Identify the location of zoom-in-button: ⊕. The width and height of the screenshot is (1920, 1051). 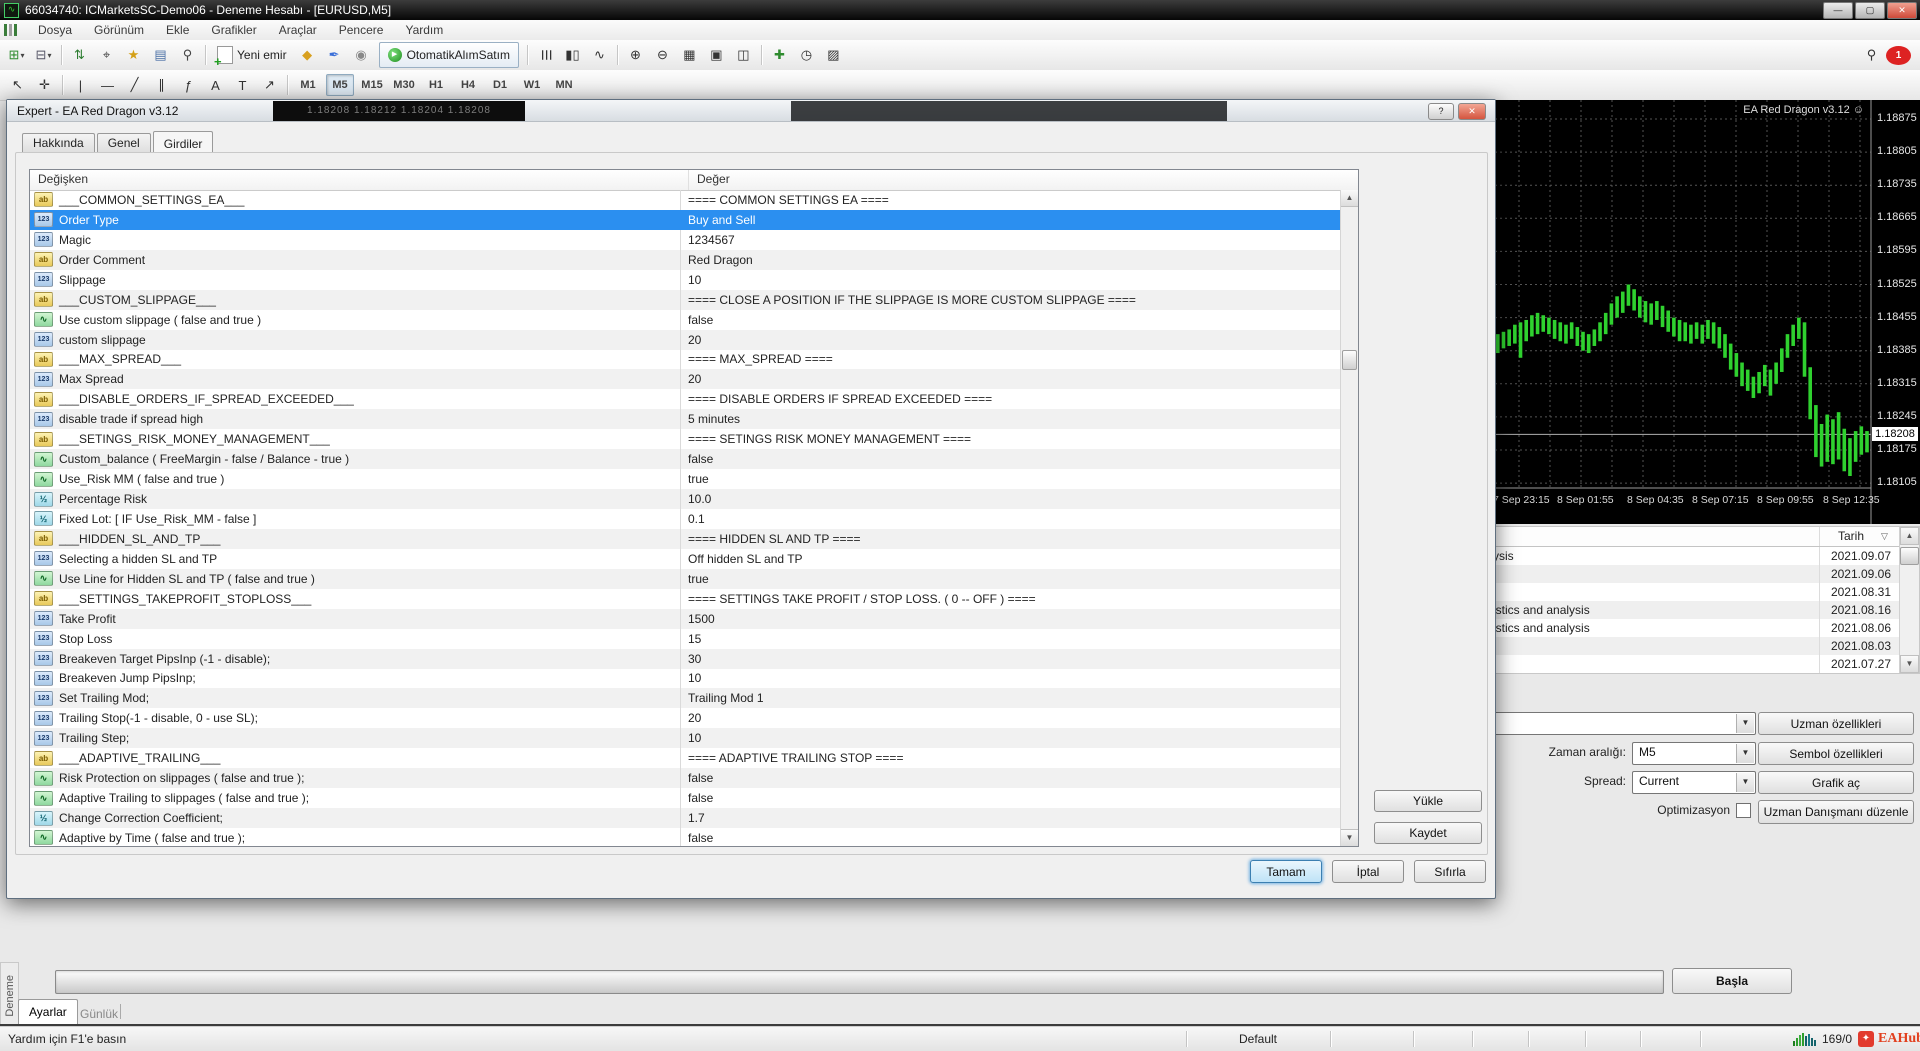
(635, 55).